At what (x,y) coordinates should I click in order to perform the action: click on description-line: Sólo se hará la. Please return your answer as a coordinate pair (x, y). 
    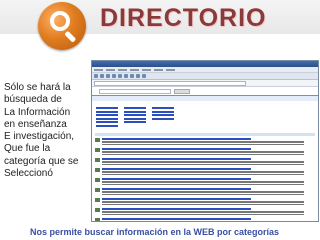
    Looking at the image, I should click on (37, 87).